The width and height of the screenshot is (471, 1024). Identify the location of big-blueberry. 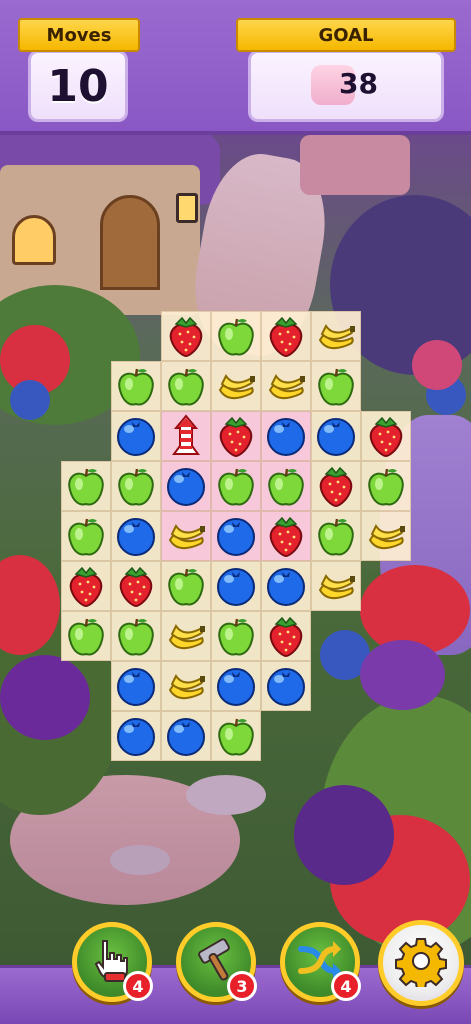
(30, 400).